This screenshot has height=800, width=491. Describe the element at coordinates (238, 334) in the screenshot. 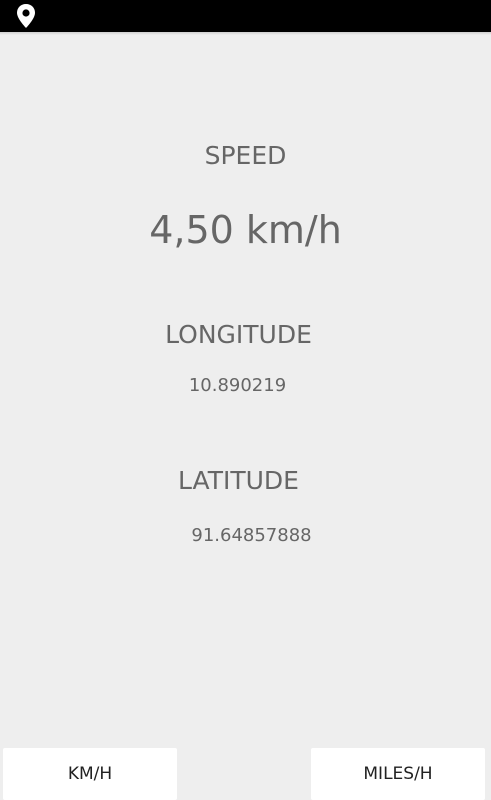

I see `longitude-label: LONGITUDE` at that location.